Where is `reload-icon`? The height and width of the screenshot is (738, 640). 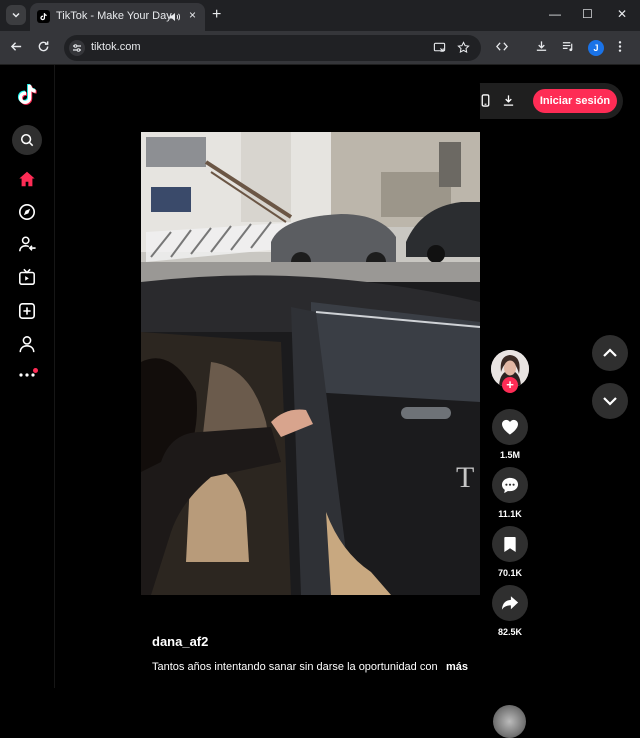
reload-icon is located at coordinates (43, 46).